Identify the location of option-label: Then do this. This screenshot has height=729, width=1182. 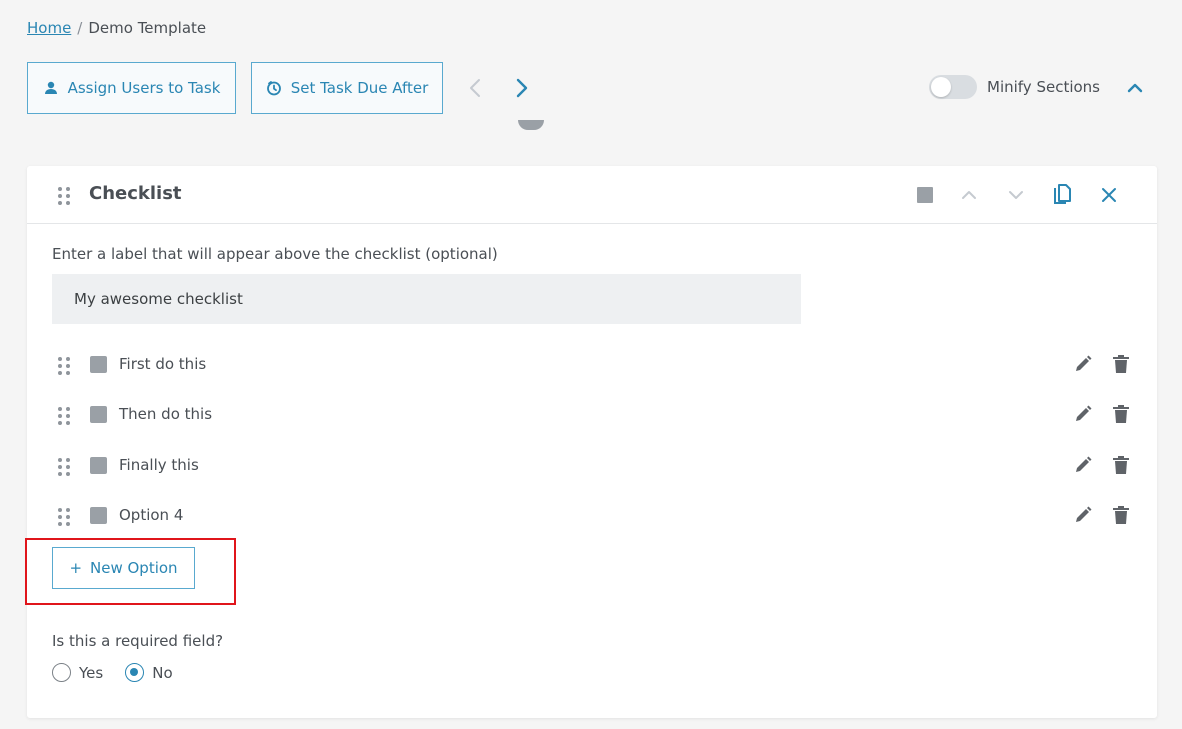
(166, 414).